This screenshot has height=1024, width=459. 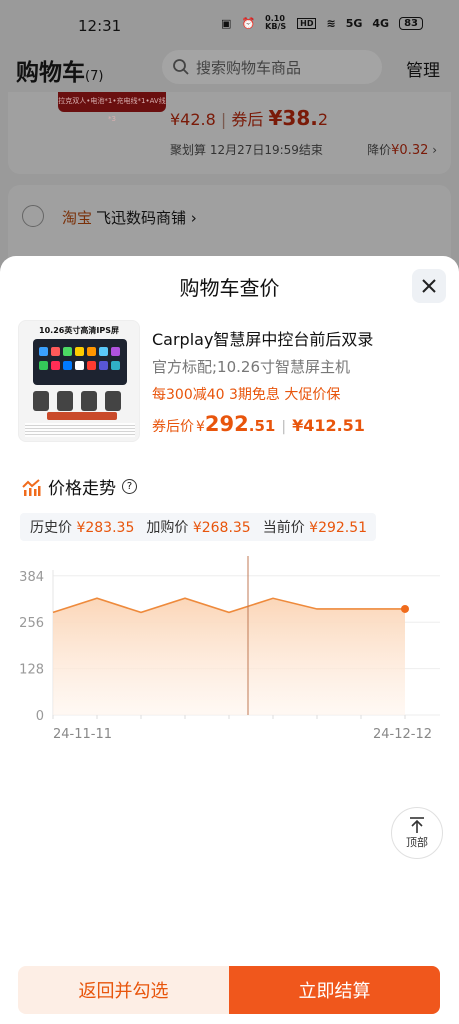 I want to click on trend-title: 价格走势, so click(x=82, y=489).